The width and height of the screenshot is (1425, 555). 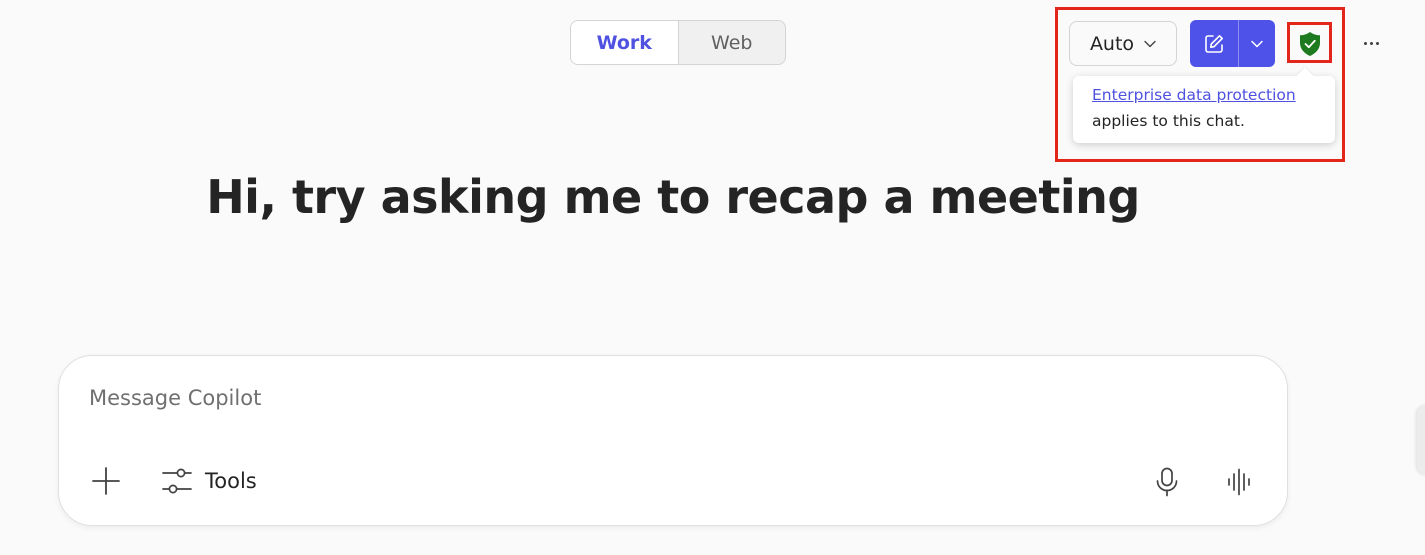 I want to click on tools-button: Tools, so click(x=209, y=481).